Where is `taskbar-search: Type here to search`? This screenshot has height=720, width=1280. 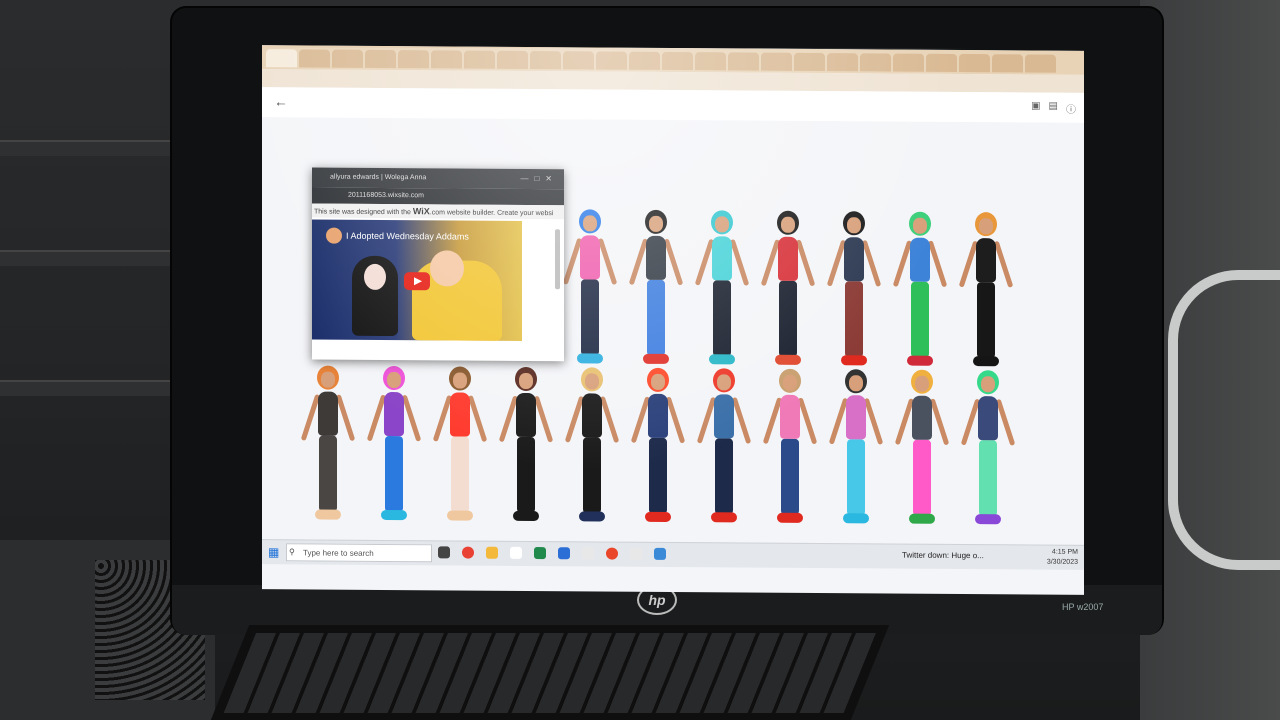
taskbar-search: Type here to search is located at coordinates (359, 553).